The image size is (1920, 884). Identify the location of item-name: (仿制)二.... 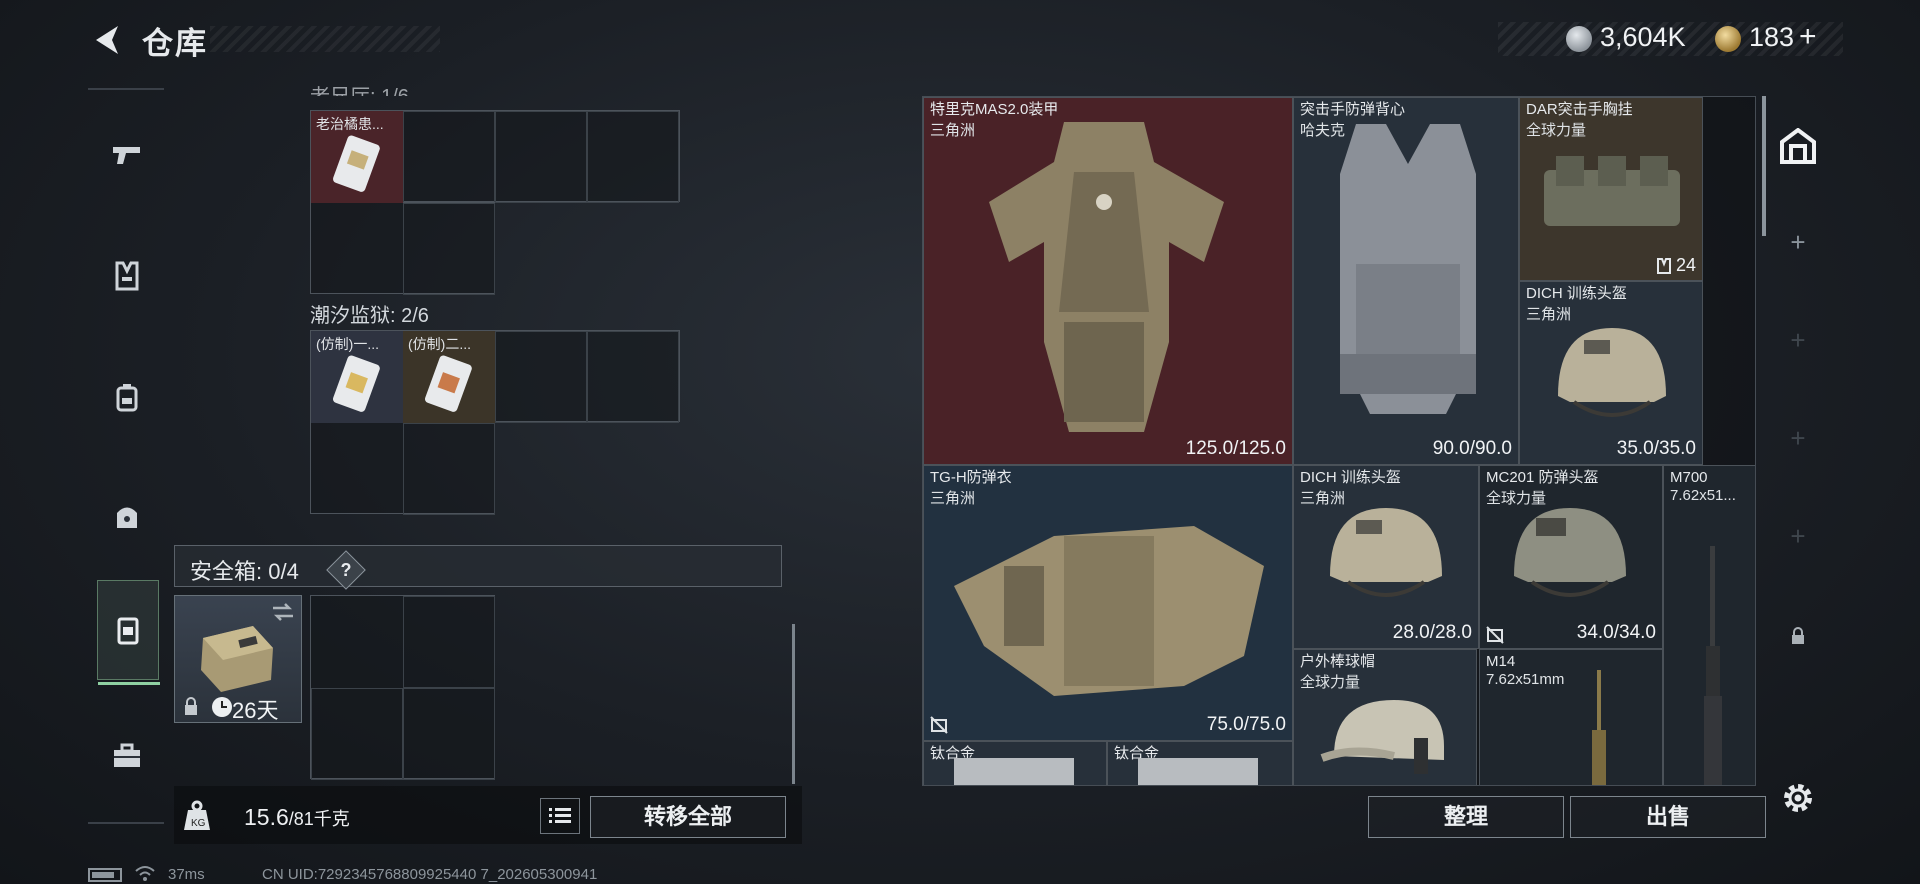
(439, 344).